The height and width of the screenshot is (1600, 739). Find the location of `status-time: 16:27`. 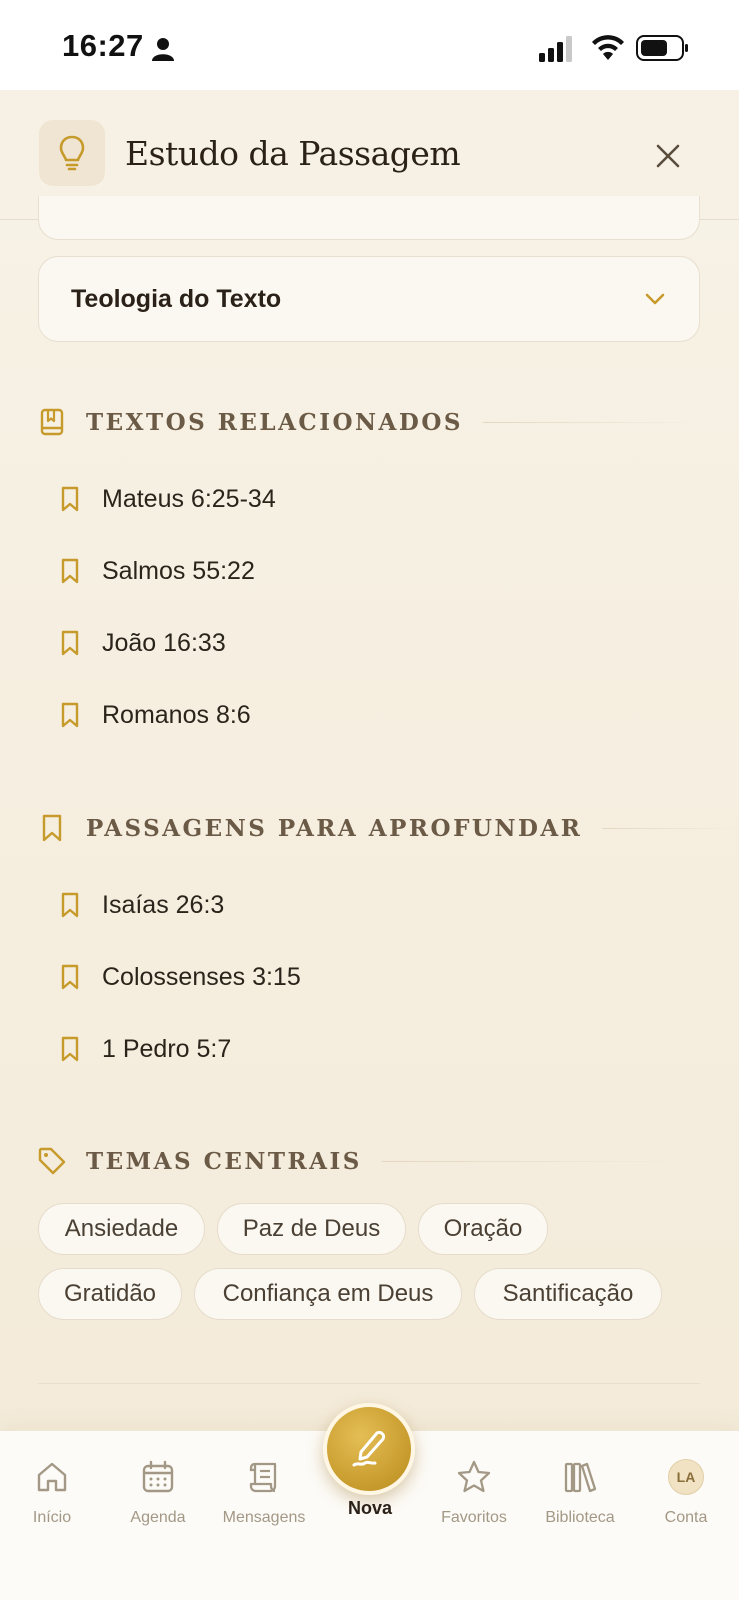

status-time: 16:27 is located at coordinates (103, 45).